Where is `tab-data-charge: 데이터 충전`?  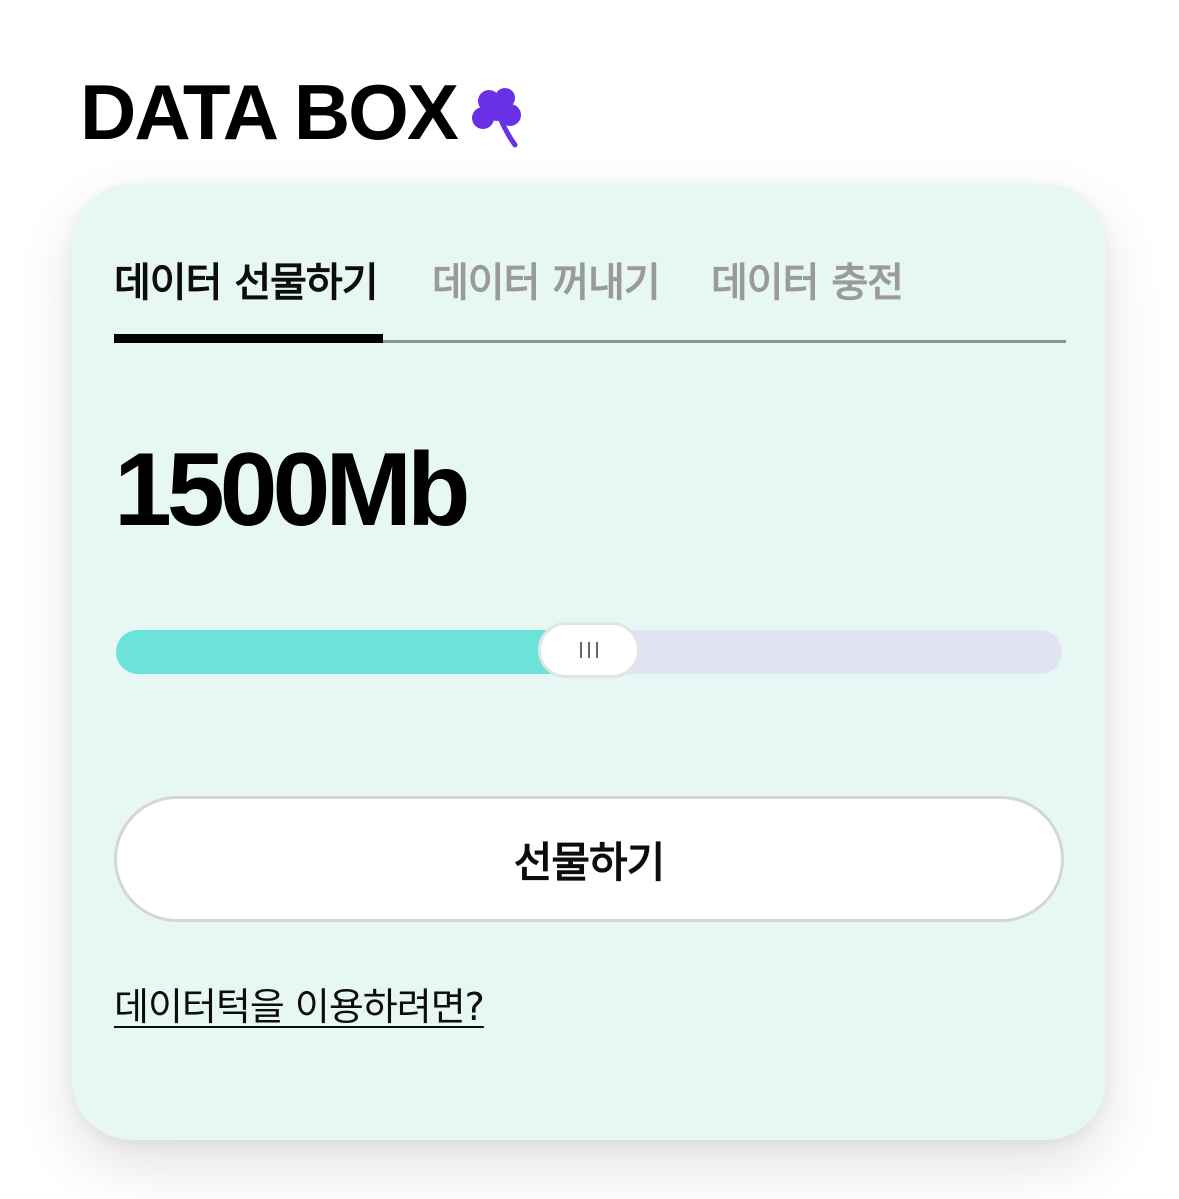 tab-data-charge: 데이터 충전 is located at coordinates (807, 297).